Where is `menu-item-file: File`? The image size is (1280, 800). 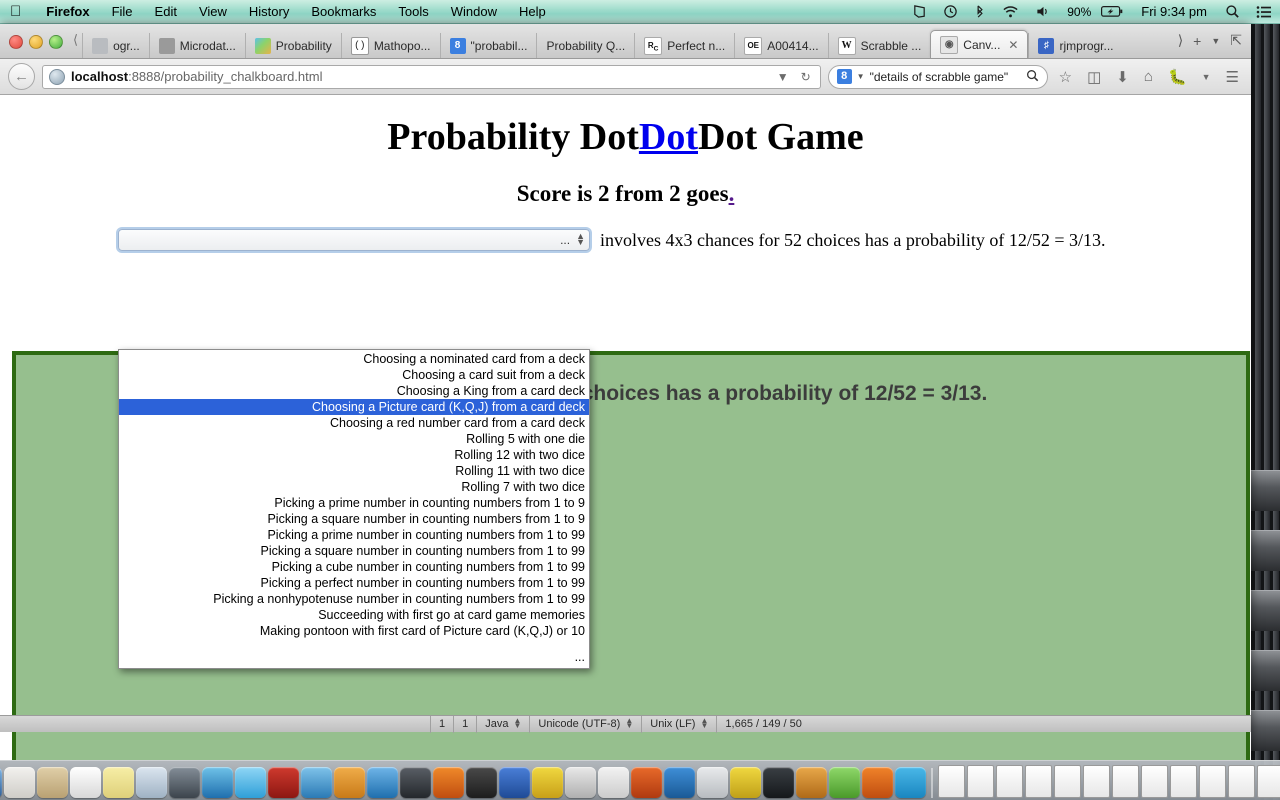 menu-item-file: File is located at coordinates (122, 11).